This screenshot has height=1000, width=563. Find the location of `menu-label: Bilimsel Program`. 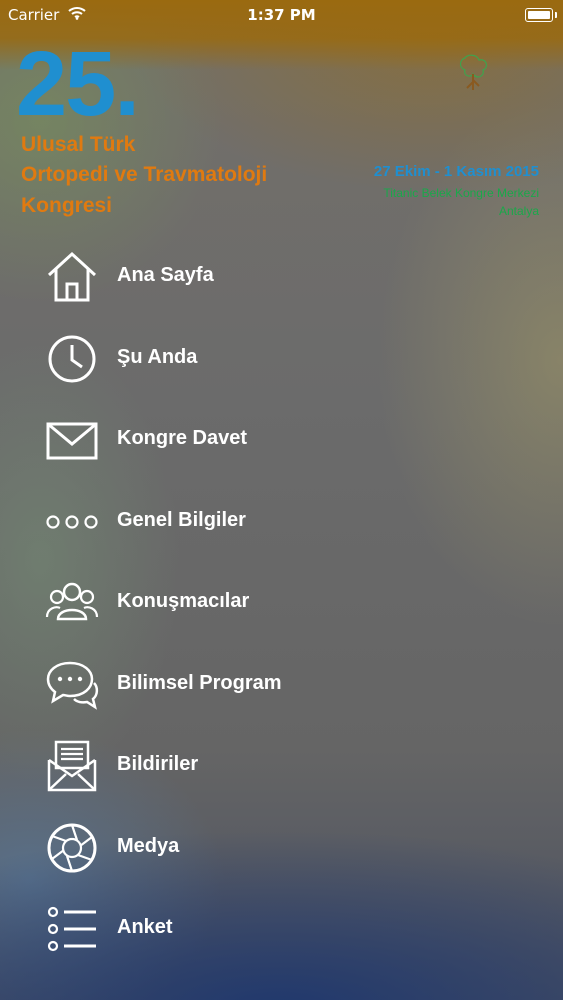

menu-label: Bilimsel Program is located at coordinates (199, 683).